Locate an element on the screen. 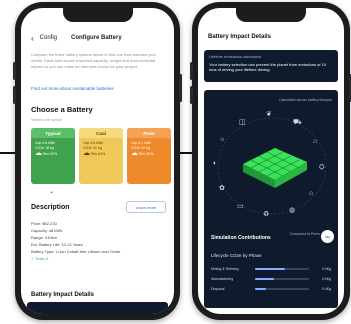  learn-more-button: Learn more is located at coordinates (146, 207).